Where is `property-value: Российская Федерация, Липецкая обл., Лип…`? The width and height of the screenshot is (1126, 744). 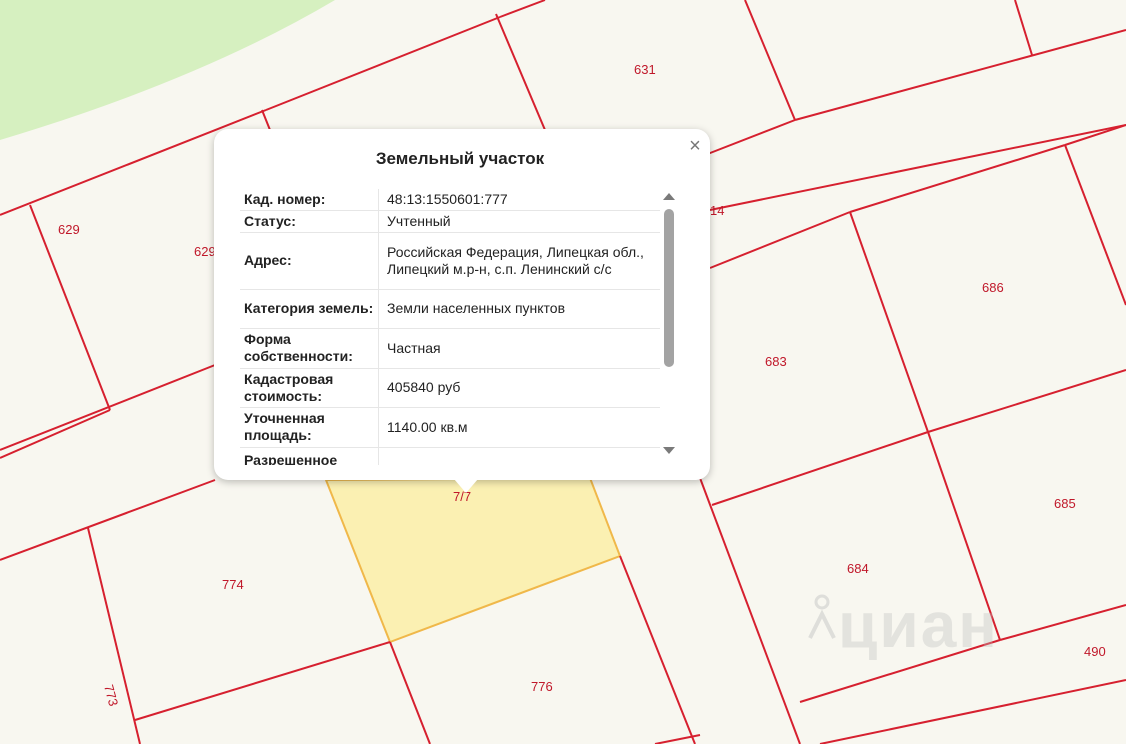
property-value: Российская Федерация, Липецкая обл., Лип… is located at coordinates (519, 261).